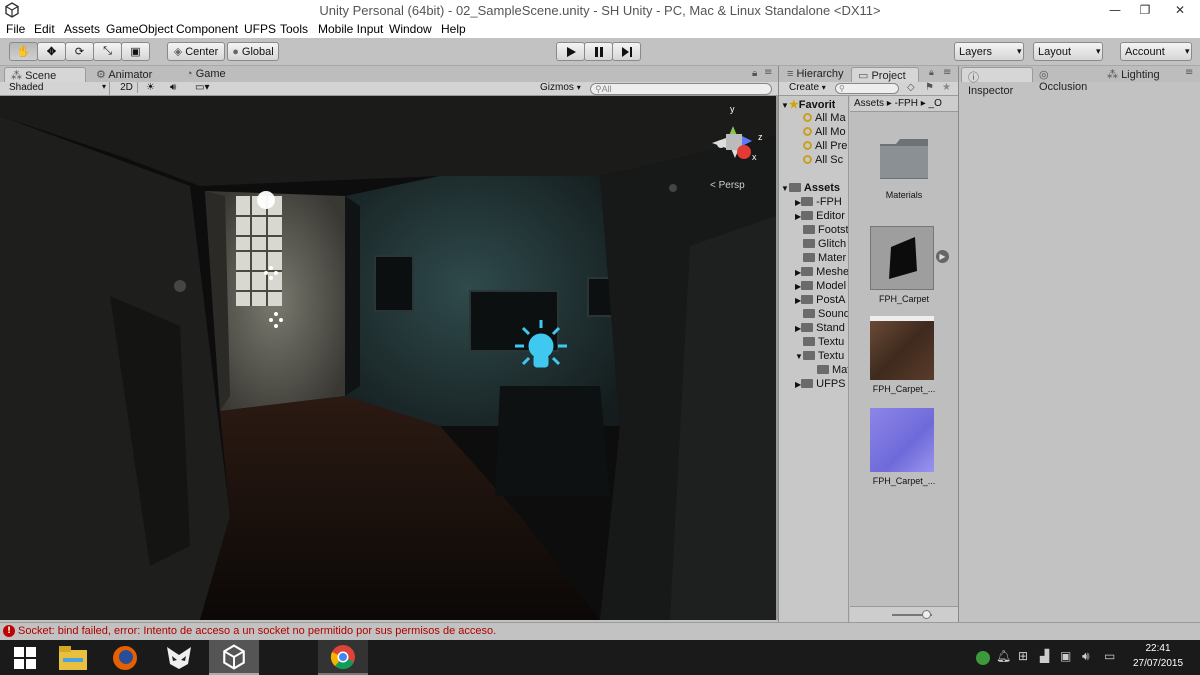 This screenshot has width=1200, height=675. Describe the element at coordinates (825, 231) in the screenshot. I see `tree-folder: Footst` at that location.